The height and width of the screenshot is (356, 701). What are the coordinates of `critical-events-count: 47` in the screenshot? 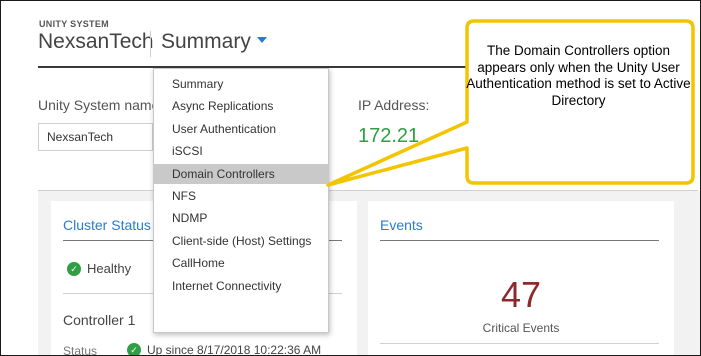 It's located at (521, 295).